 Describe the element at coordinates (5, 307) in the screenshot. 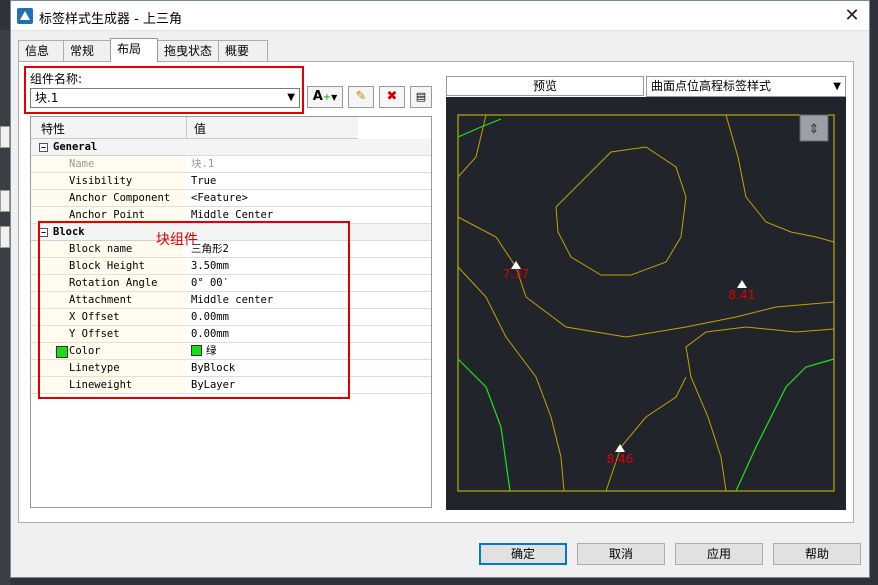

I see `background-window-strip` at that location.